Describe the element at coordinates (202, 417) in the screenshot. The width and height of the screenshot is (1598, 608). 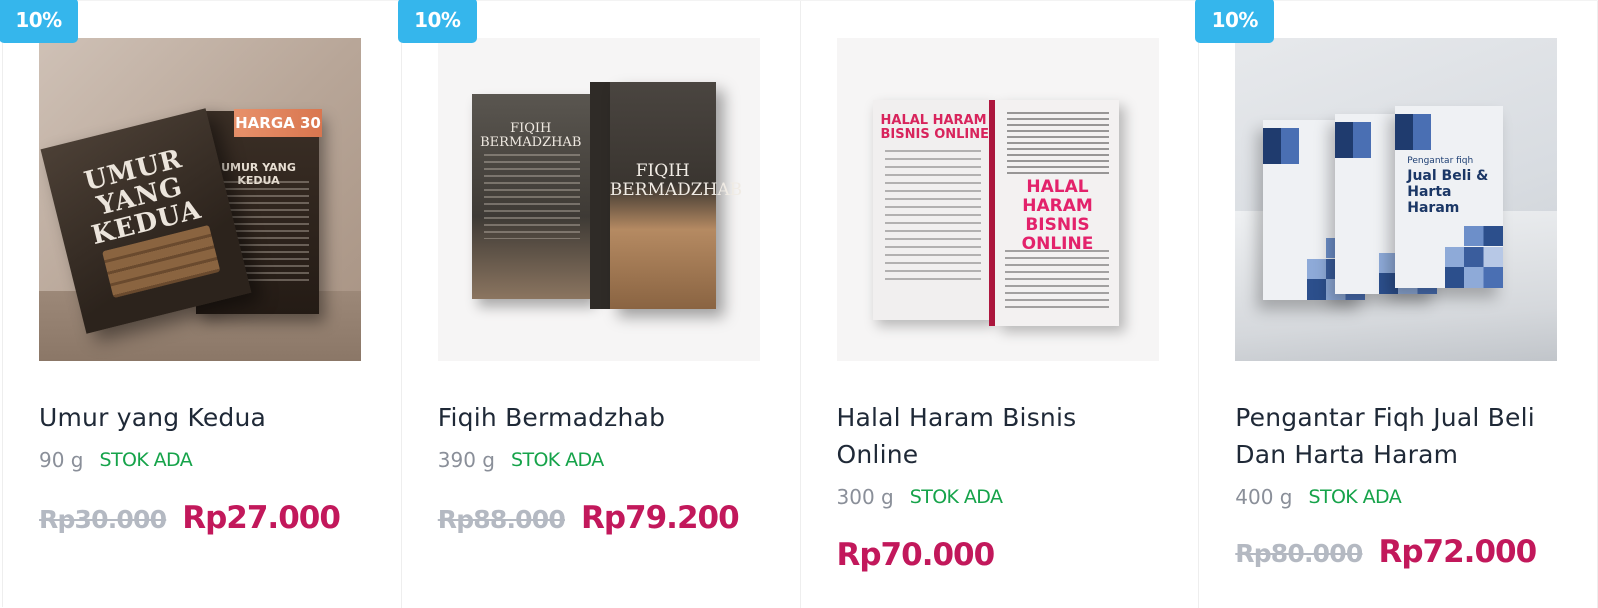
I see `product-title: Umur yang Kedua` at that location.